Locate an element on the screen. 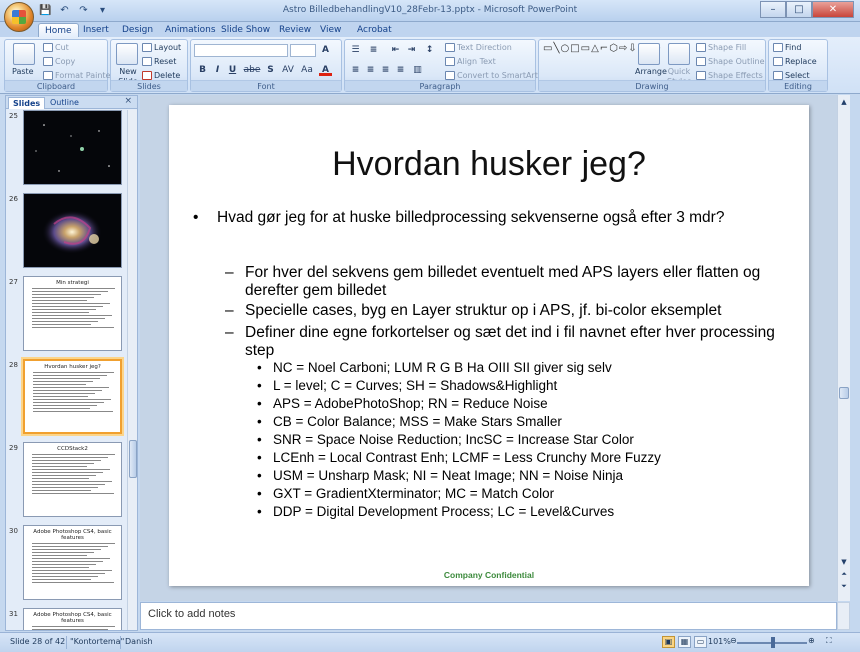  underline-button: U is located at coordinates (232, 70).